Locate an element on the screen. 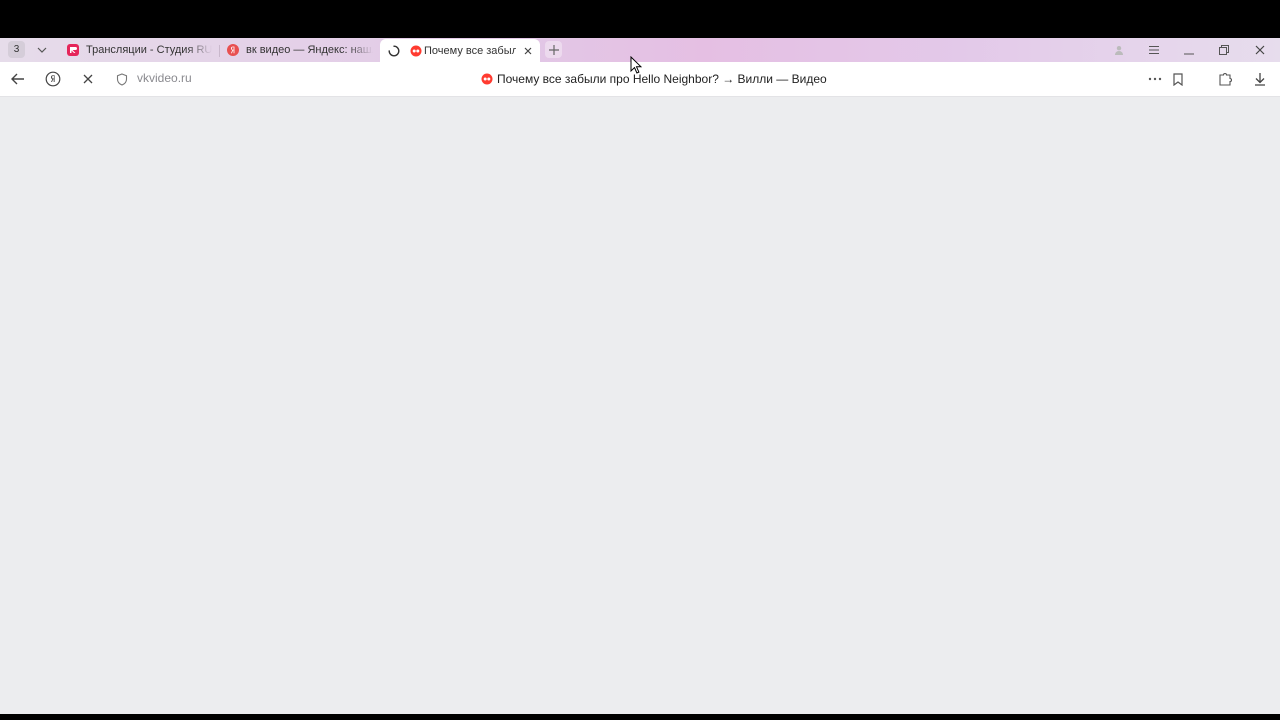  site-security-button is located at coordinates (122, 79).